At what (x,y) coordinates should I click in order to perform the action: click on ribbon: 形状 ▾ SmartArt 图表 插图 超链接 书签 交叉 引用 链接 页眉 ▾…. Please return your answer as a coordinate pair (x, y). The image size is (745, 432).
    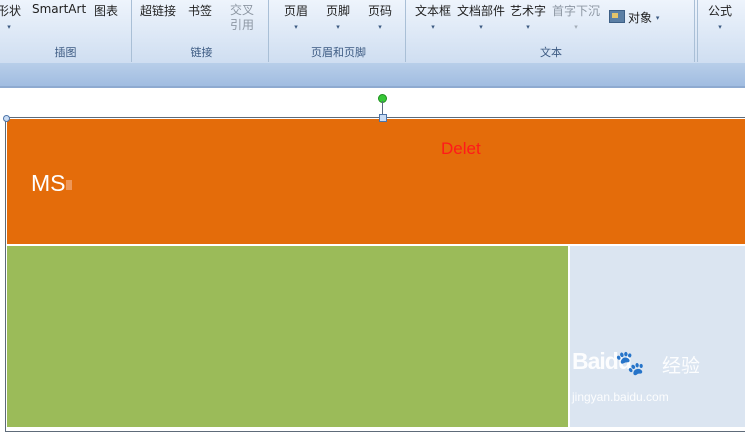
    Looking at the image, I should click on (372, 31).